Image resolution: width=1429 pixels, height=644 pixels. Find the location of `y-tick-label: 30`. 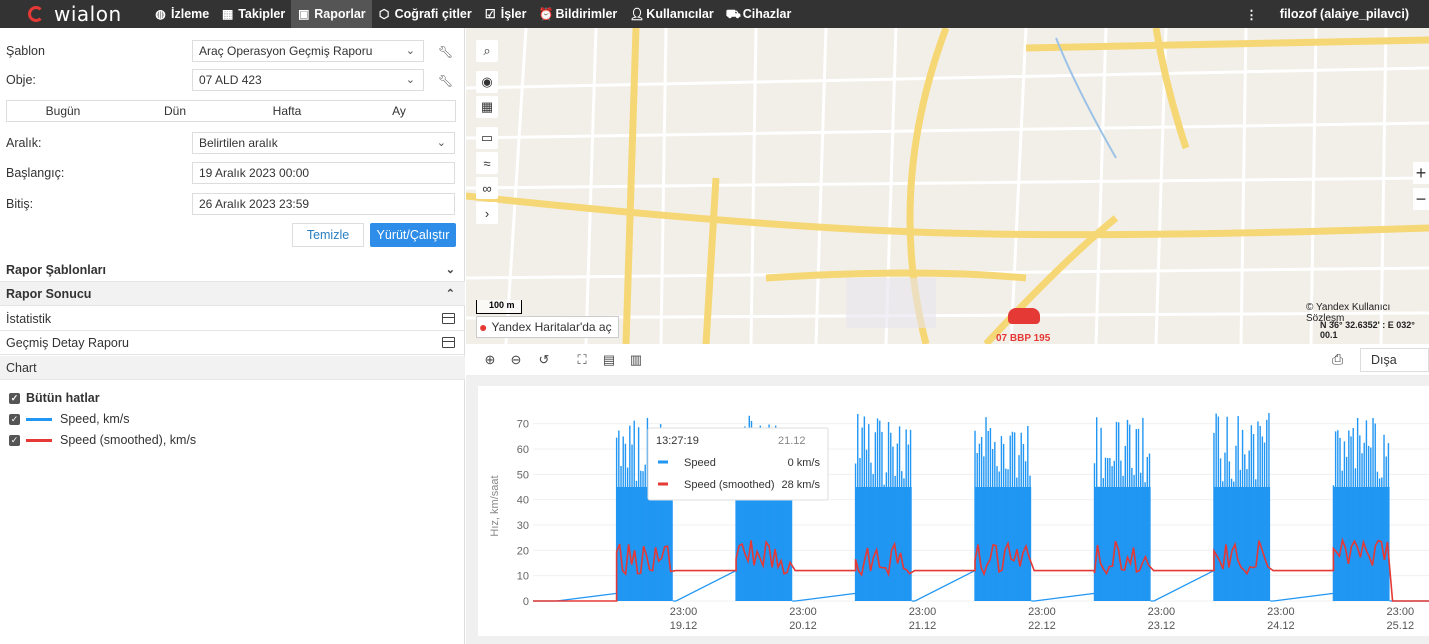

y-tick-label: 30 is located at coordinates (523, 526).